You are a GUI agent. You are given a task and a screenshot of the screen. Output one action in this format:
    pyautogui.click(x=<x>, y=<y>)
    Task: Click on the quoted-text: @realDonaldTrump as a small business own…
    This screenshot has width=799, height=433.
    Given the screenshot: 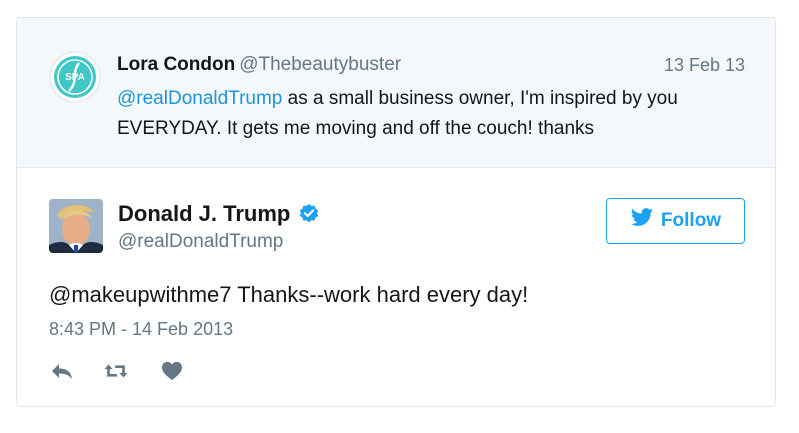 What is the action you would take?
    pyautogui.click(x=437, y=114)
    